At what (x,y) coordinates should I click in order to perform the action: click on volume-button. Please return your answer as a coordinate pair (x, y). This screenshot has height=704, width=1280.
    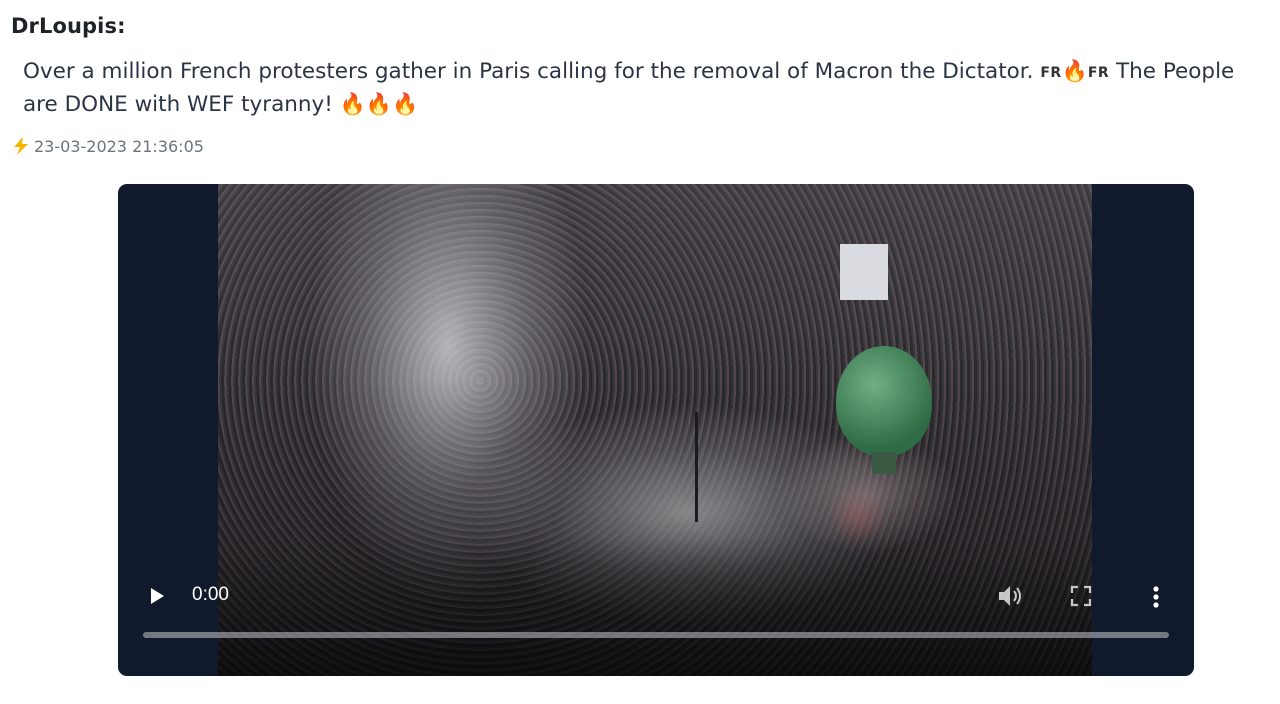
    Looking at the image, I should click on (1010, 596).